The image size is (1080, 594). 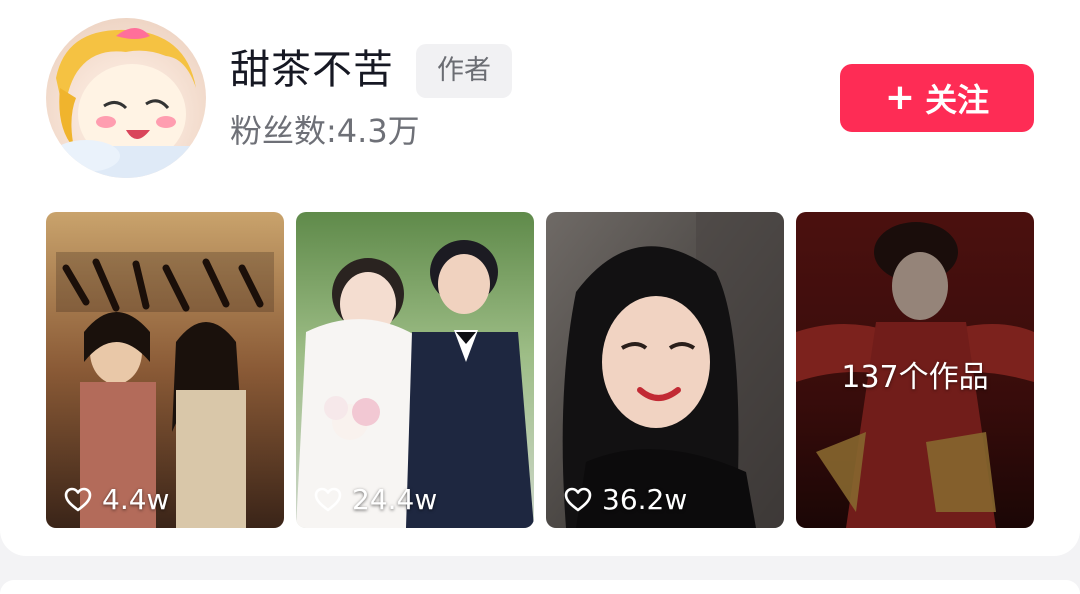 I want to click on like-count-1: 4.4w, so click(x=116, y=499).